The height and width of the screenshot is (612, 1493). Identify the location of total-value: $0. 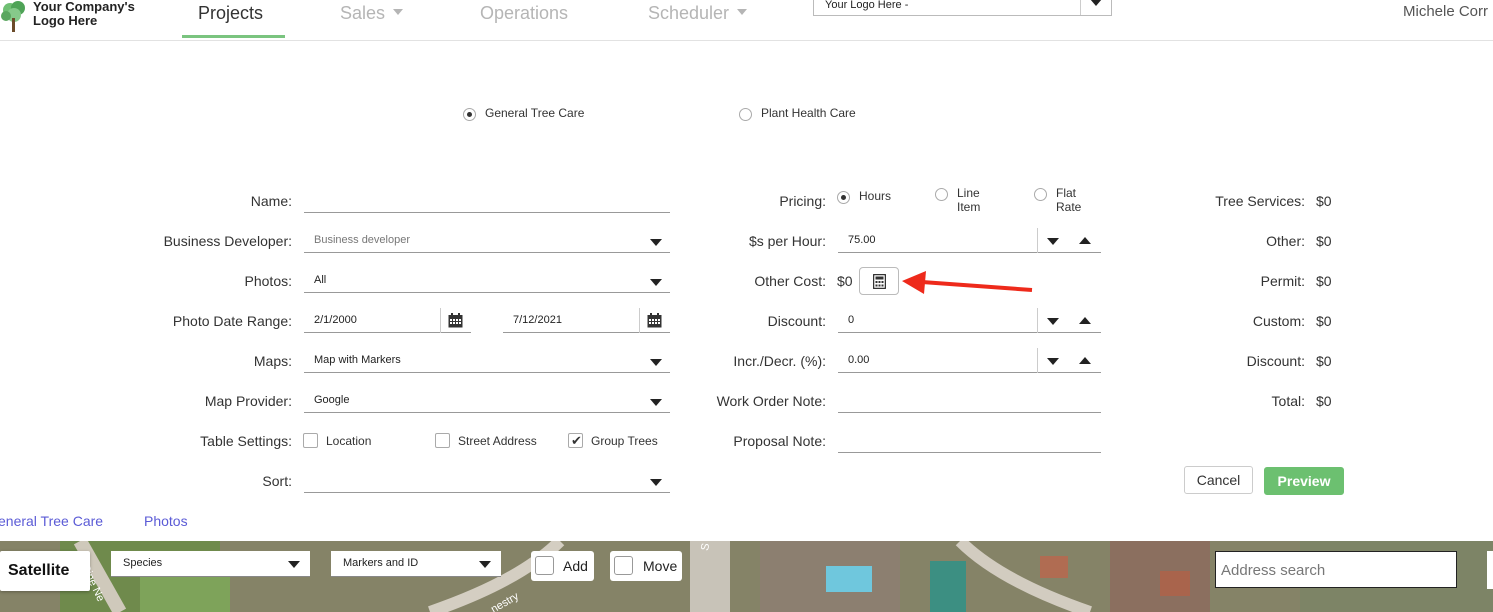
(1324, 401).